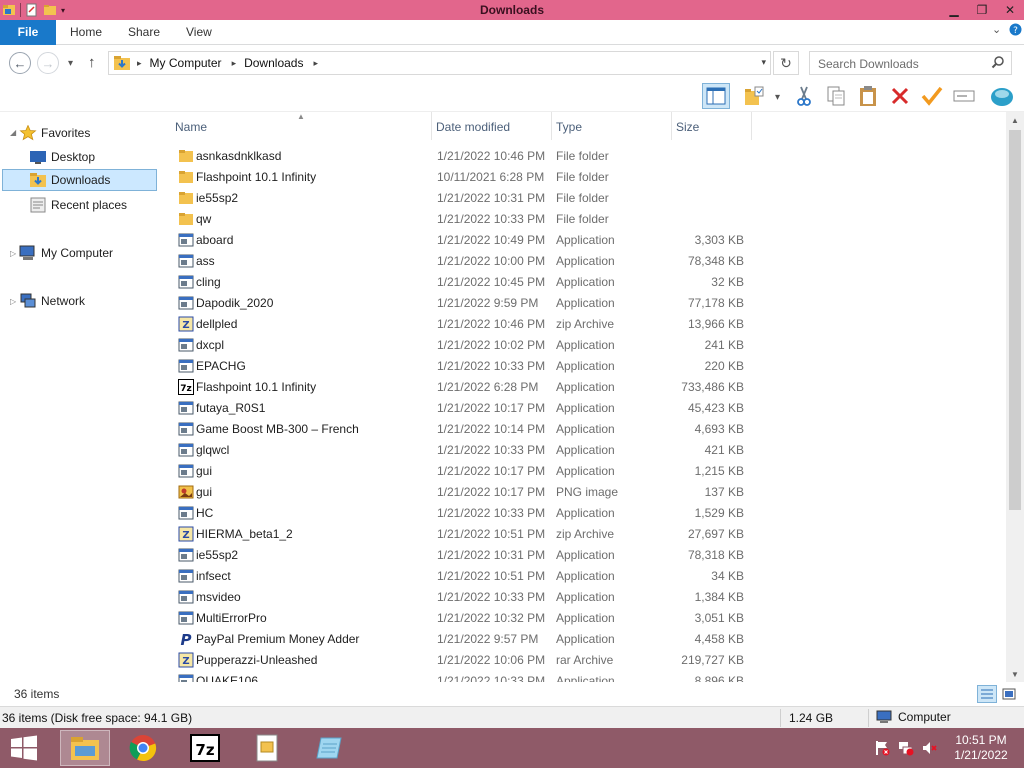 Image resolution: width=1024 pixels, height=768 pixels. What do you see at coordinates (473, 127) in the screenshot?
I see `column-header-date: Date modified` at bounding box center [473, 127].